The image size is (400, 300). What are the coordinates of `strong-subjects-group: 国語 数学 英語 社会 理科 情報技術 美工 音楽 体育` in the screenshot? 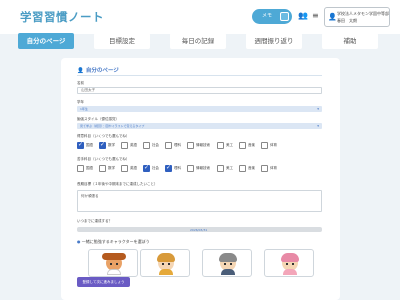 It's located at (199, 145).